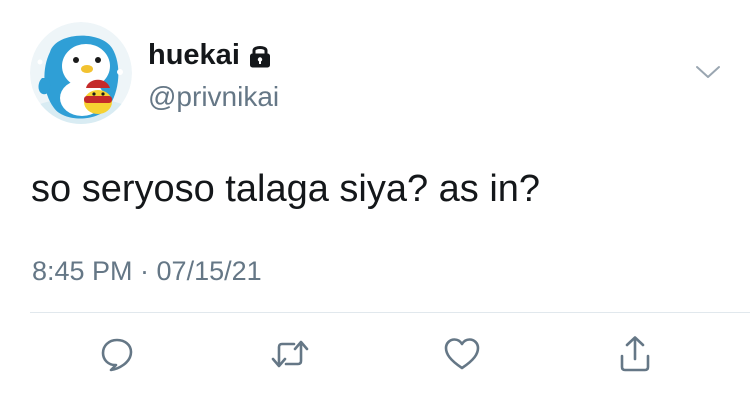 This screenshot has height=401, width=750. I want to click on avatar, so click(81, 73).